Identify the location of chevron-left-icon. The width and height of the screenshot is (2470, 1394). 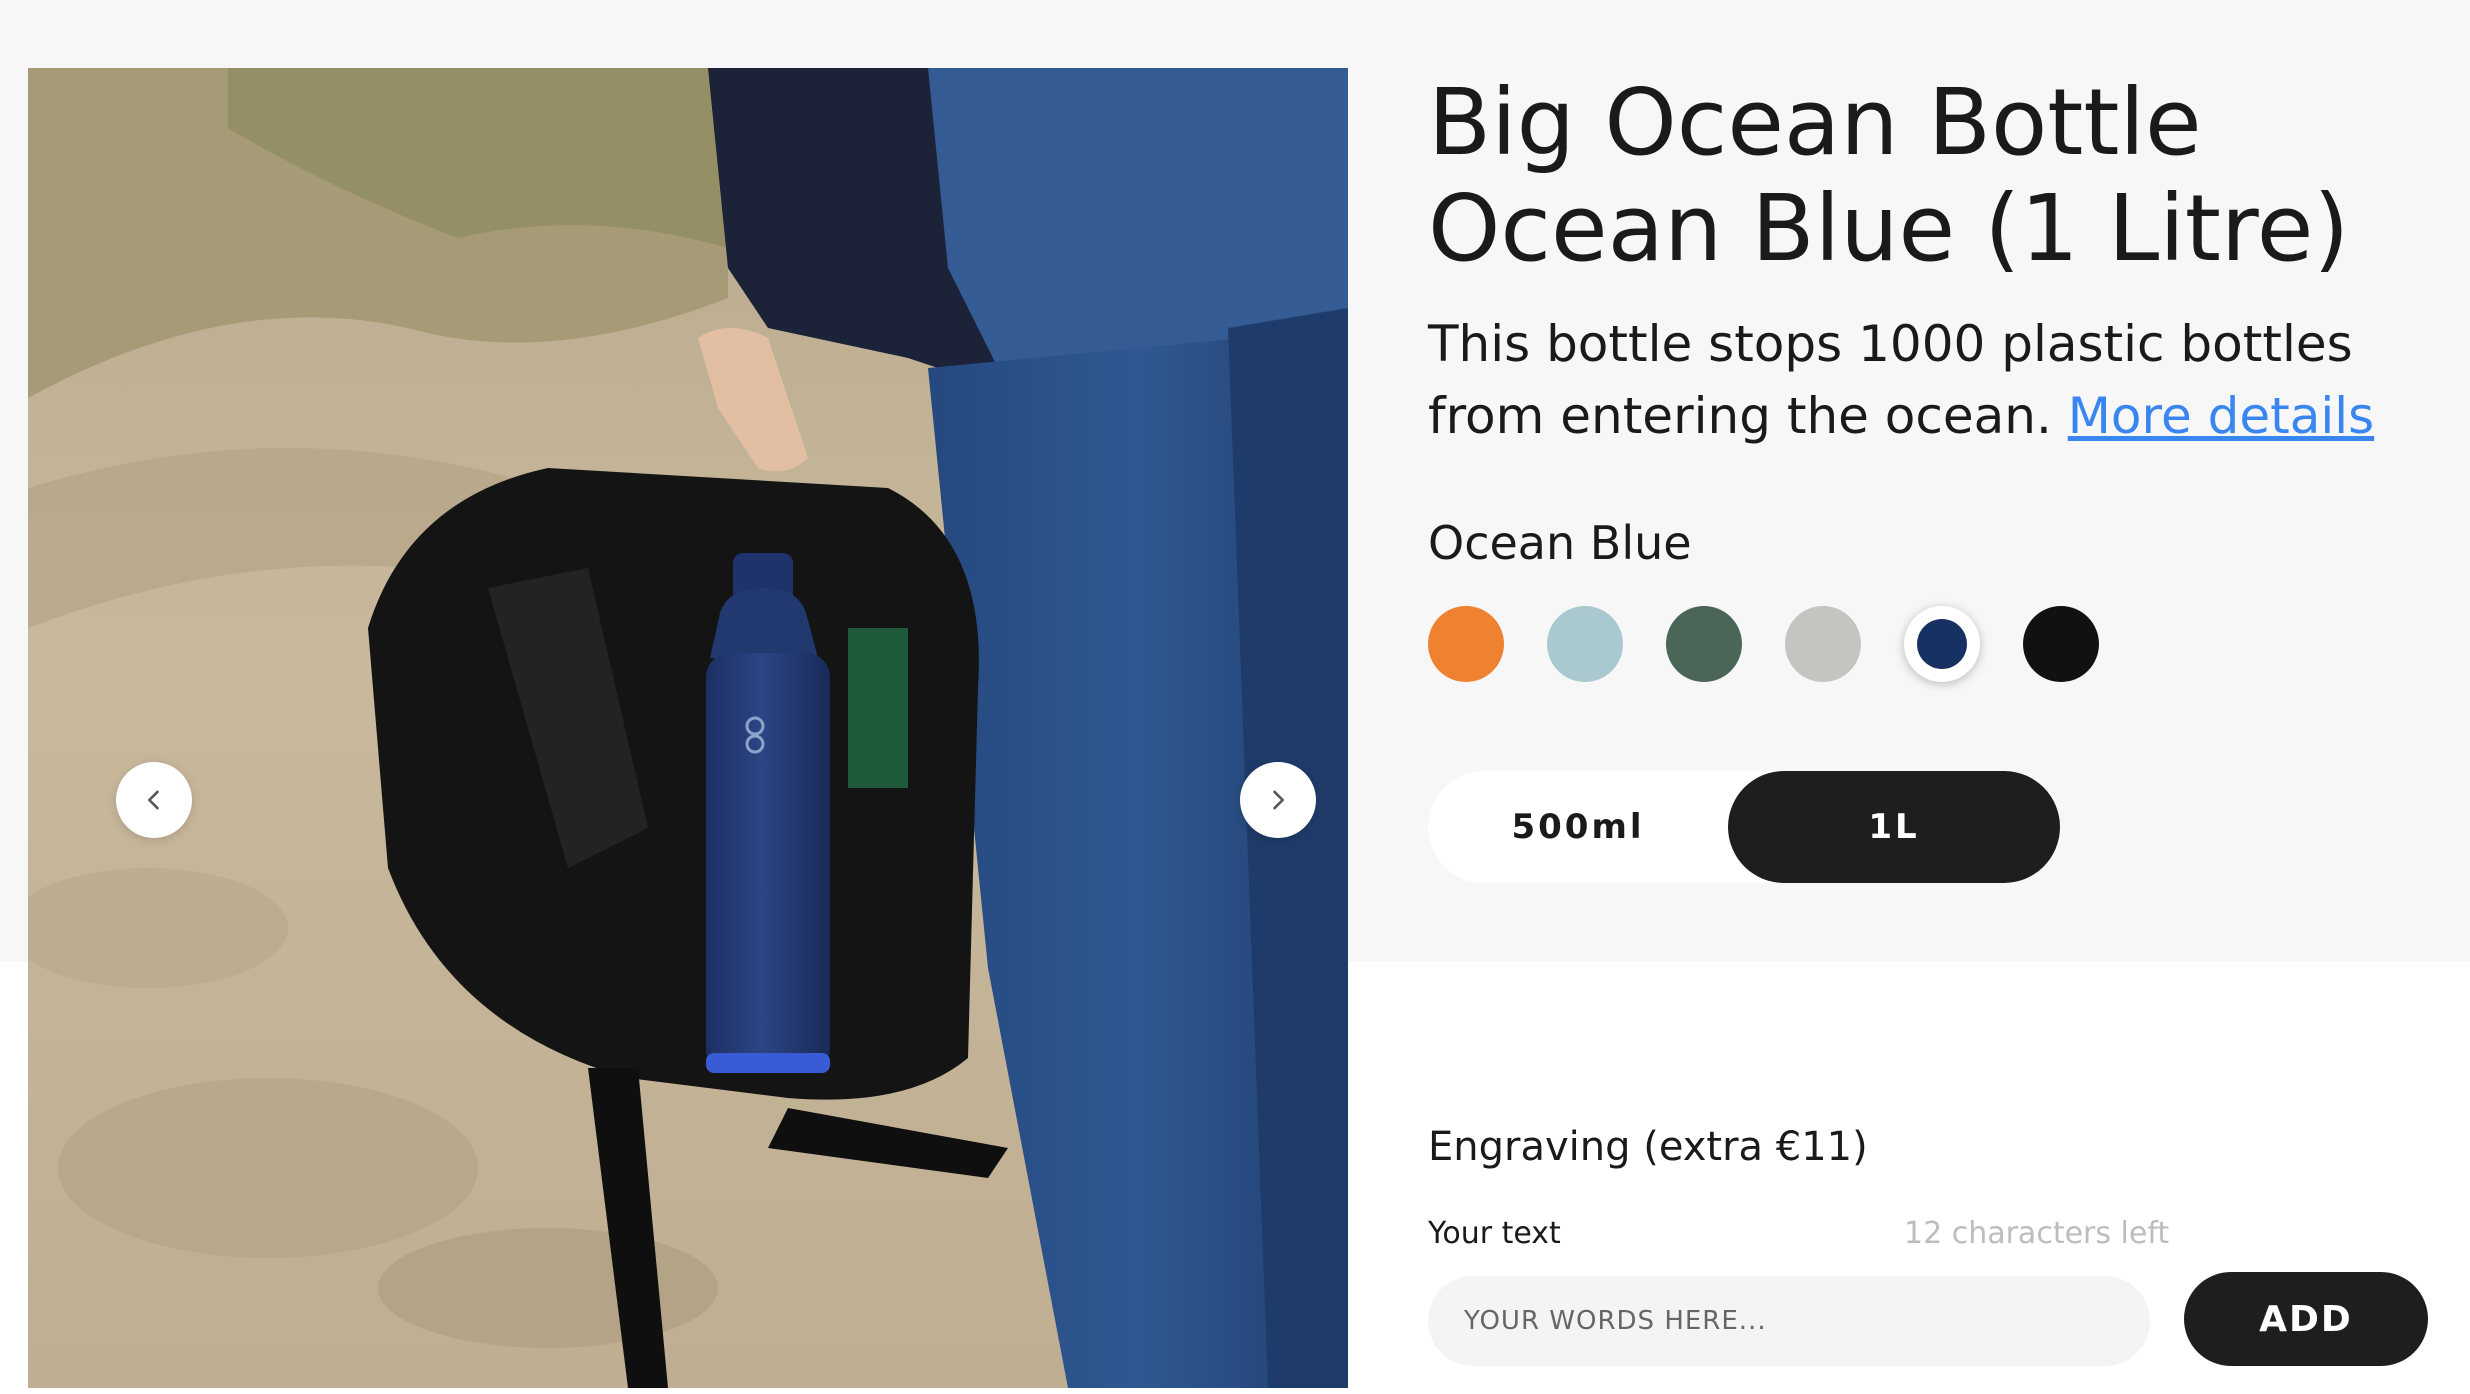
(153, 800).